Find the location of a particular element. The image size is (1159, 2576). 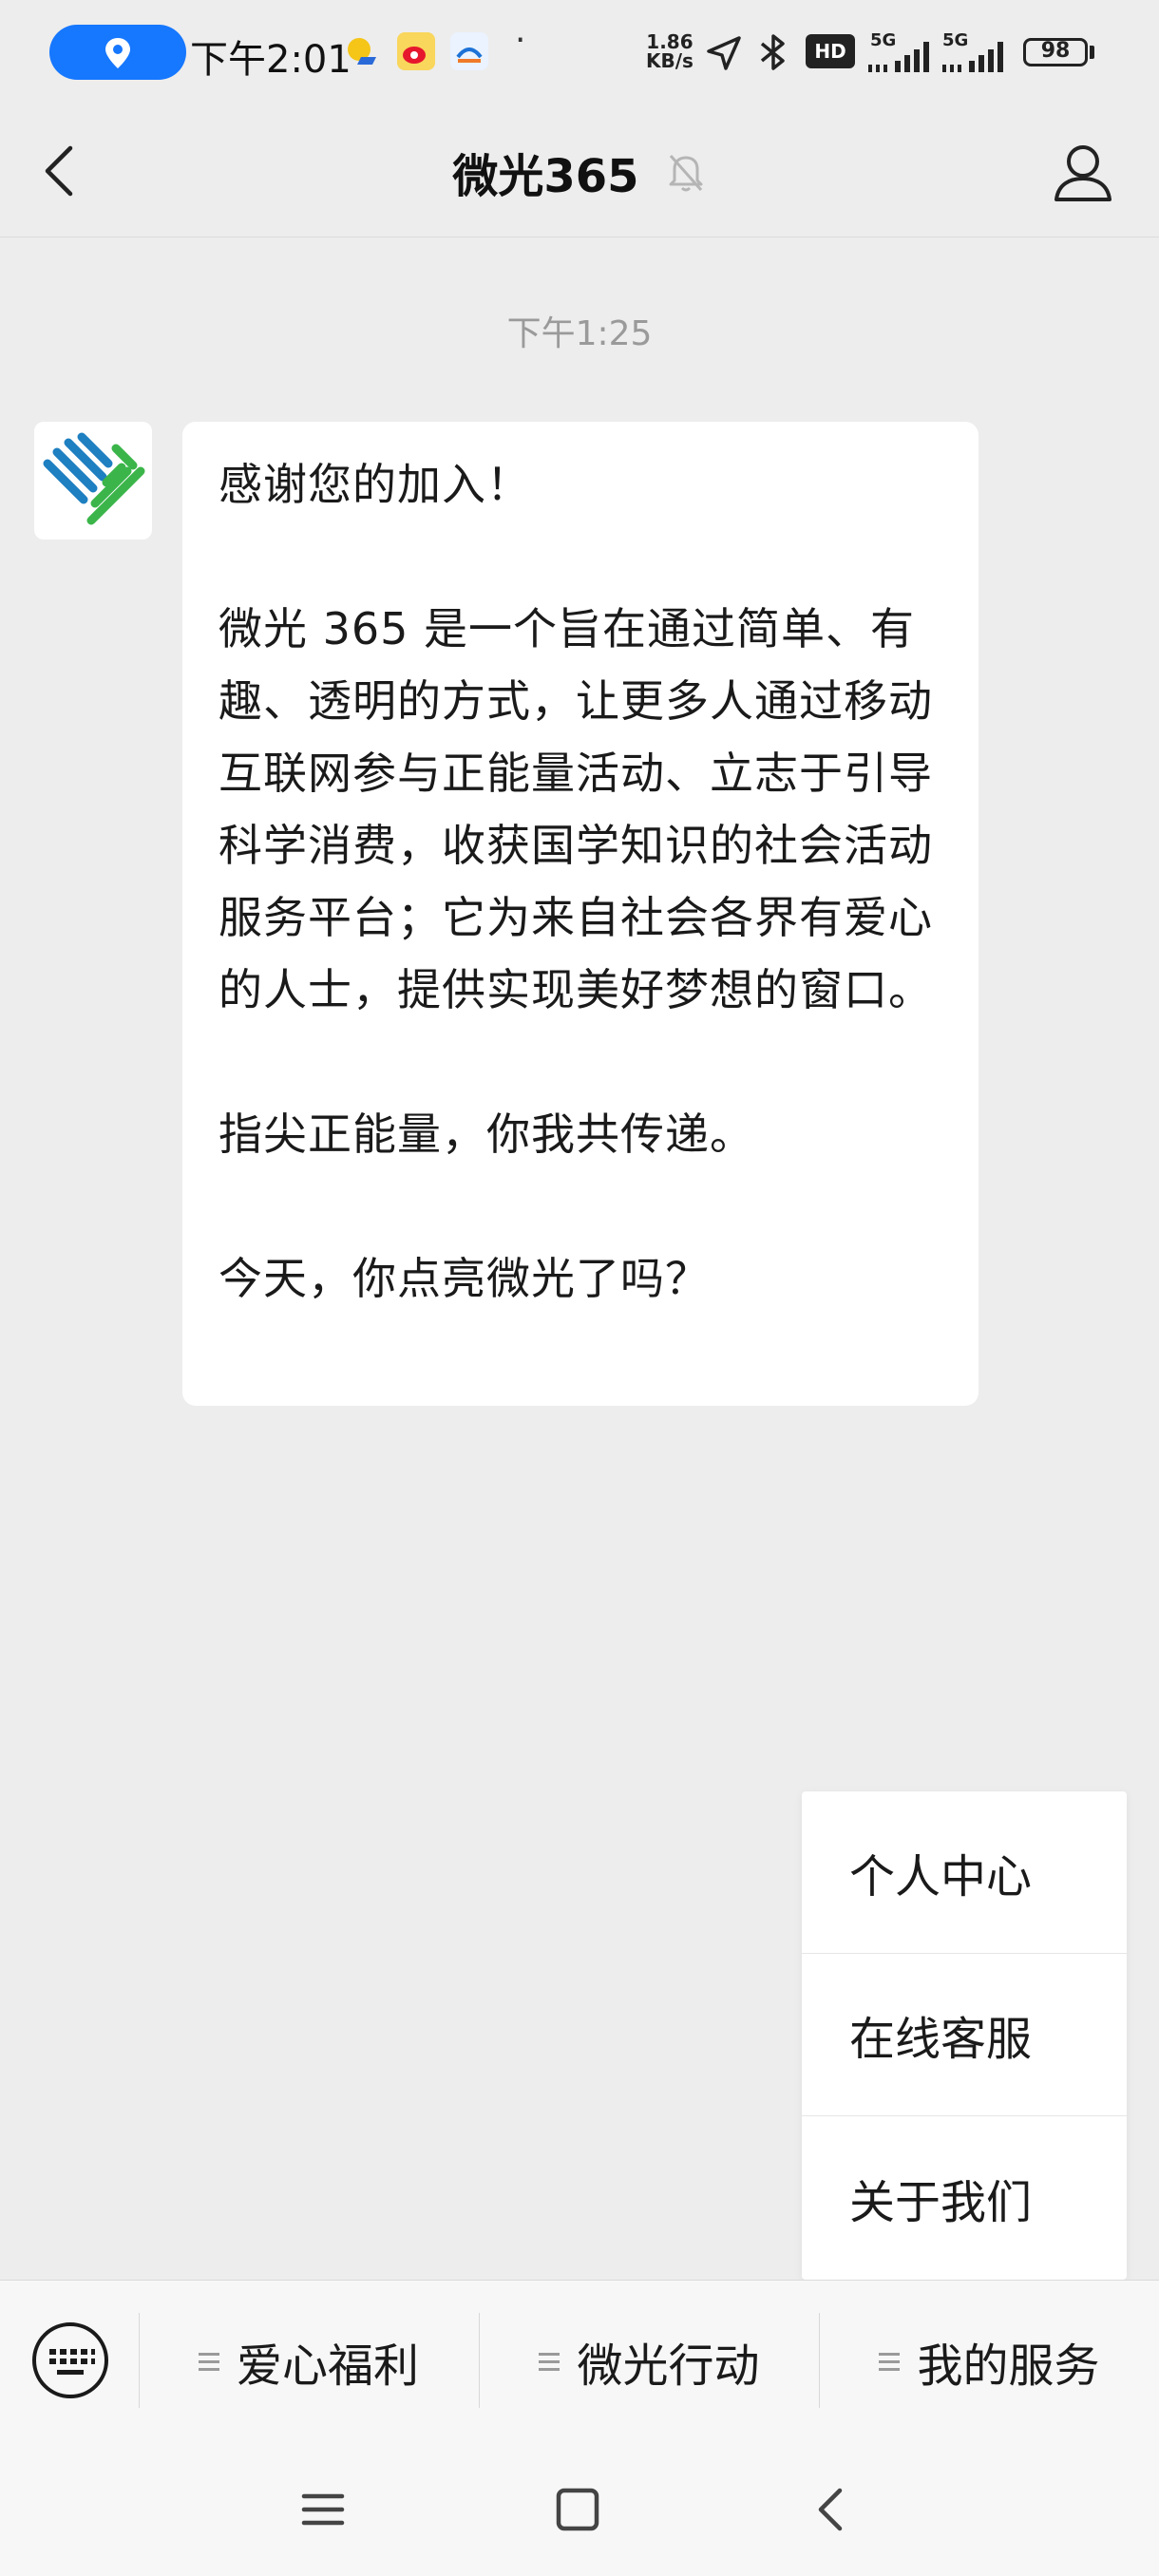

menu-tab-label: 爱心福利 is located at coordinates (327, 2366).